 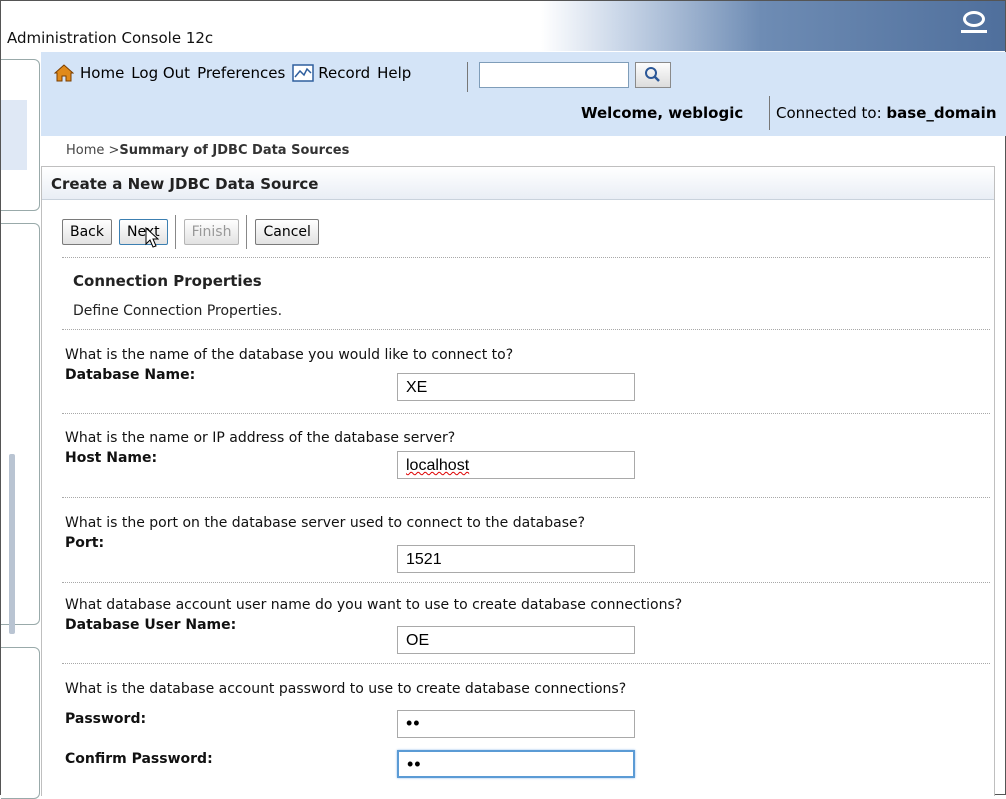 What do you see at coordinates (178, 311) in the screenshot?
I see `section-description: Define Connection Properties.` at bounding box center [178, 311].